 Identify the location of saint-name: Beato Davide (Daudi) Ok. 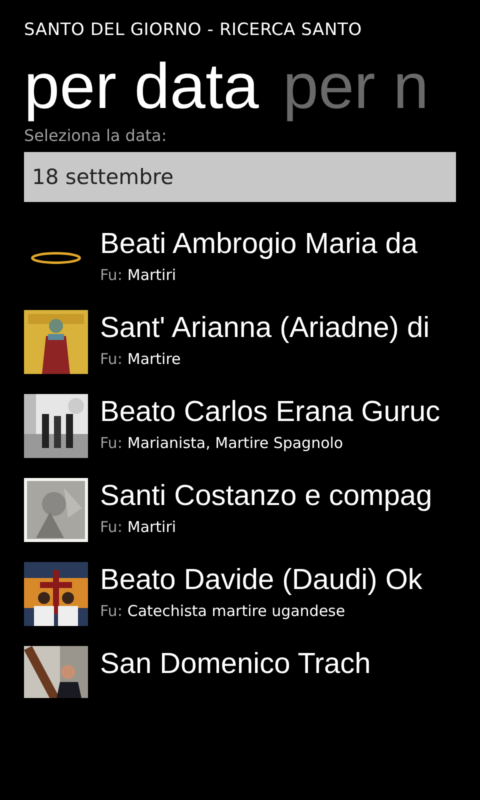
(261, 580).